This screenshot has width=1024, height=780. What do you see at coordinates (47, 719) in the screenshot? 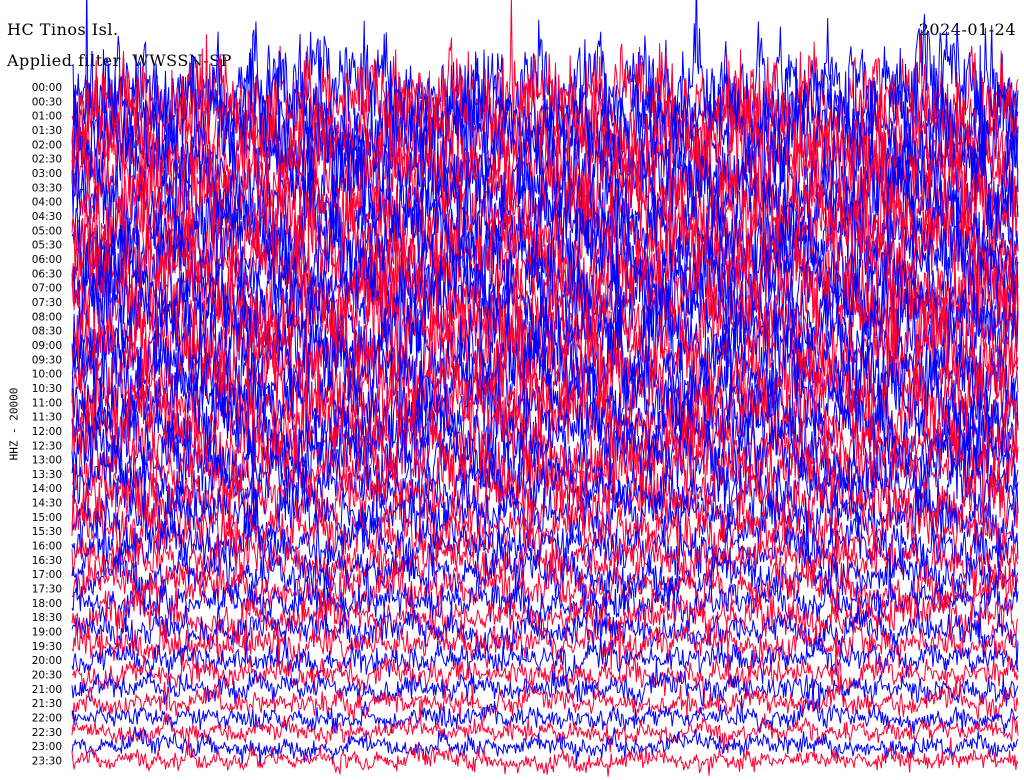
I see `row-label-2200: 22:00` at bounding box center [47, 719].